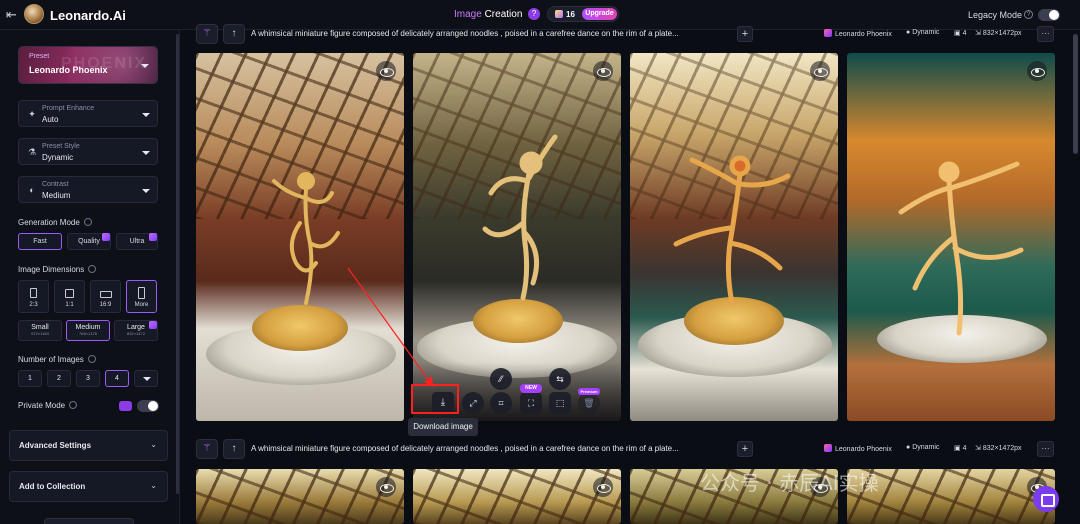 This screenshot has width=1080, height=524. I want to click on premium-badge: Premium, so click(589, 391).